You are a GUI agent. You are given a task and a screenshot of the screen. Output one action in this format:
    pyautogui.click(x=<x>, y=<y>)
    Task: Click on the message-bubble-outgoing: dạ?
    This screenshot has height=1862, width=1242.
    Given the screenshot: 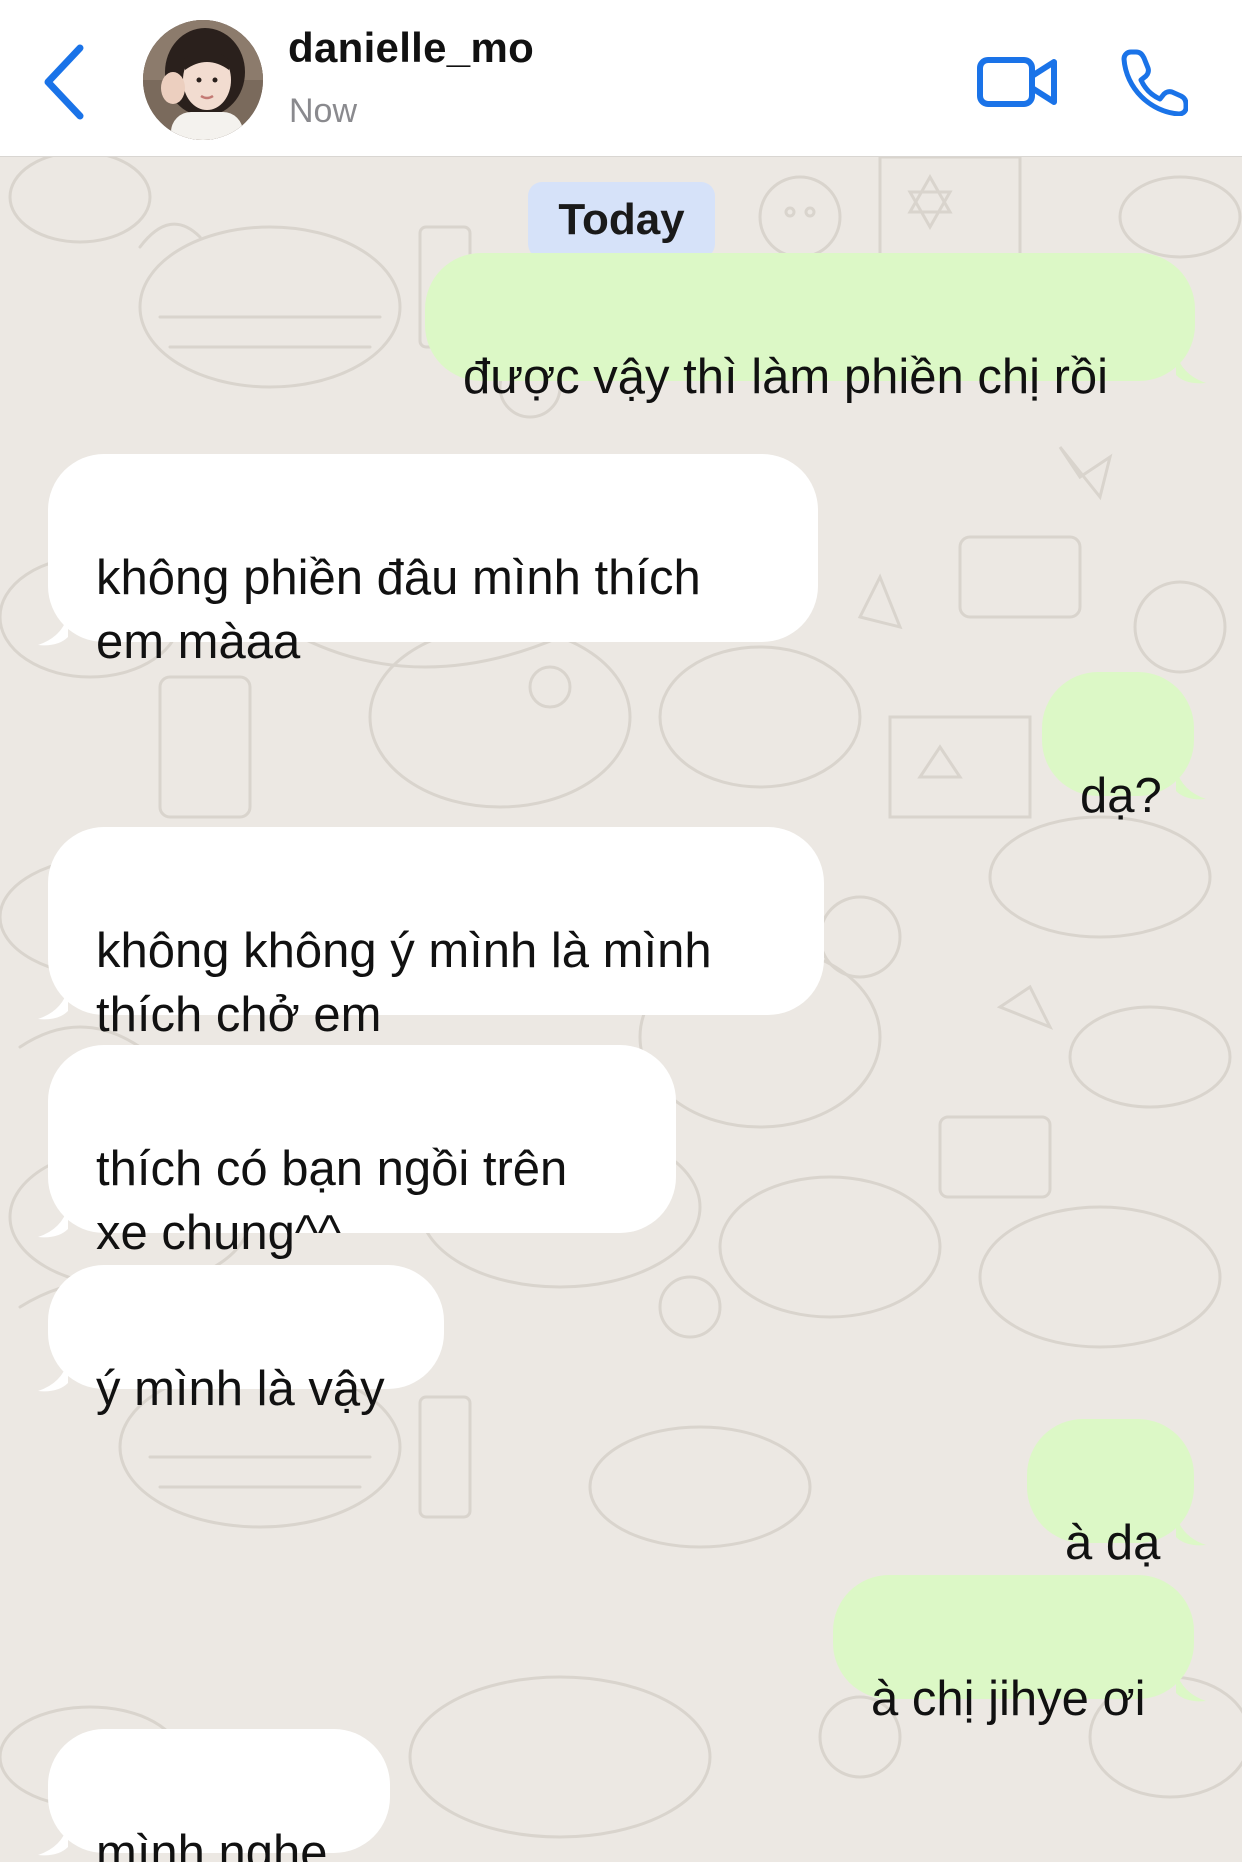 What is the action you would take?
    pyautogui.click(x=1118, y=747)
    